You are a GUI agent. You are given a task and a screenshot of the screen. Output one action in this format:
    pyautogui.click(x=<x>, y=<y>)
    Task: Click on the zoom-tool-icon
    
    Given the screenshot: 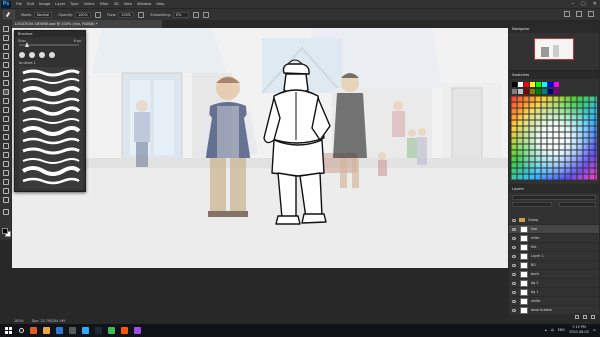 What is the action you would take?
    pyautogui.click(x=6, y=200)
    